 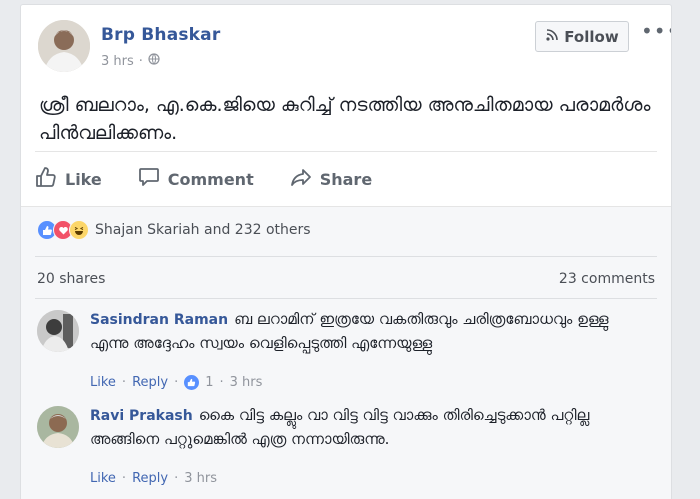 I want to click on commenter-name: Ravi Prakash, so click(x=141, y=416).